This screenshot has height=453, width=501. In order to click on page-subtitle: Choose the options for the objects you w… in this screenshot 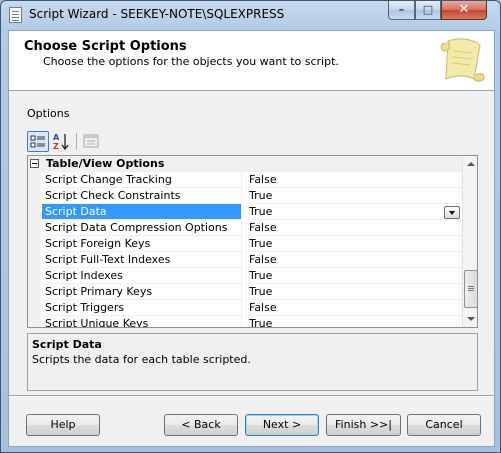, I will do `click(191, 61)`.